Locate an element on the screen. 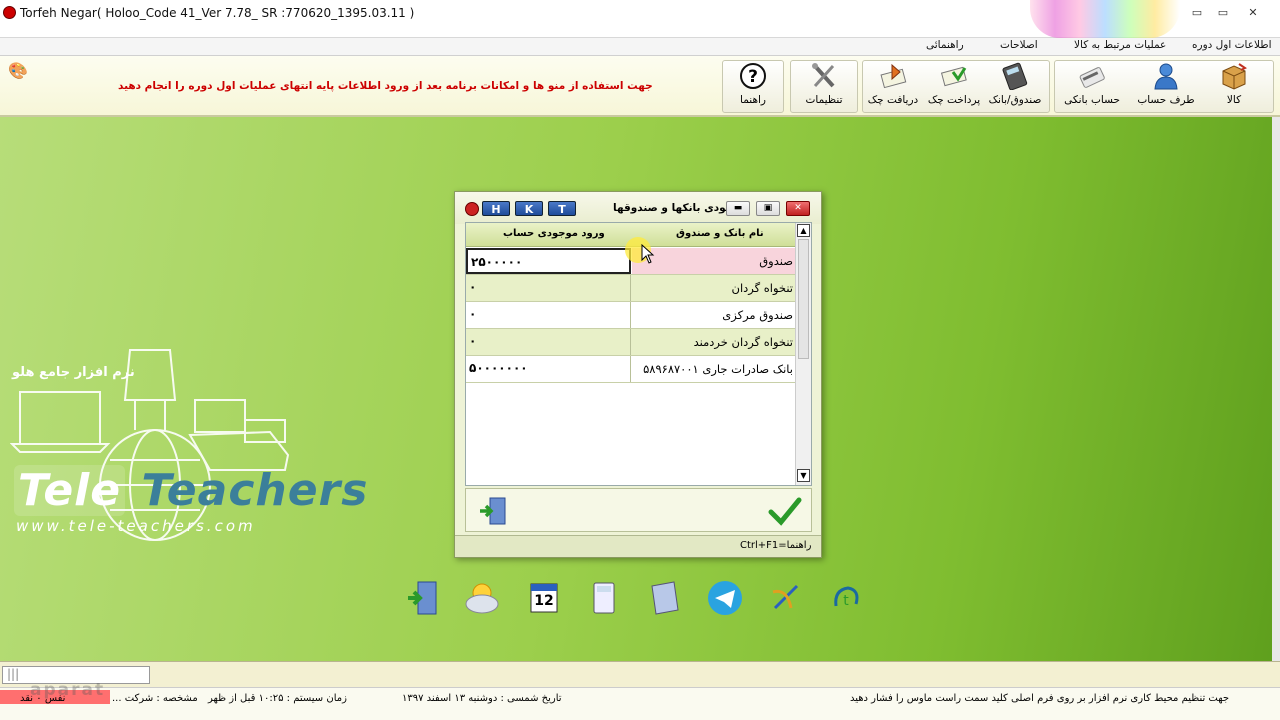 The width and height of the screenshot is (1280, 720). column-header-name: نام بانک و صندوق is located at coordinates (720, 233).